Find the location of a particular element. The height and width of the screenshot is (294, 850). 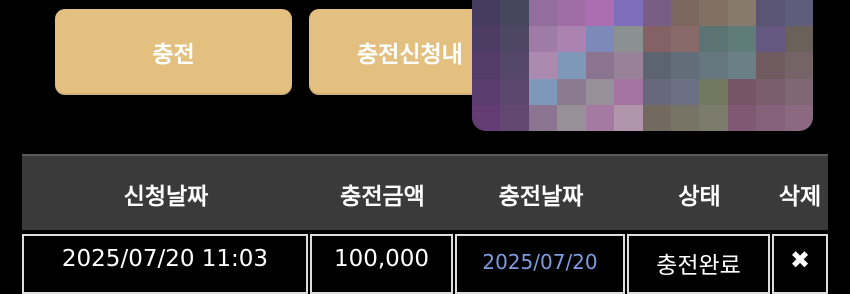

cell-request-date: 2025/07/20 11:03 is located at coordinates (165, 264).